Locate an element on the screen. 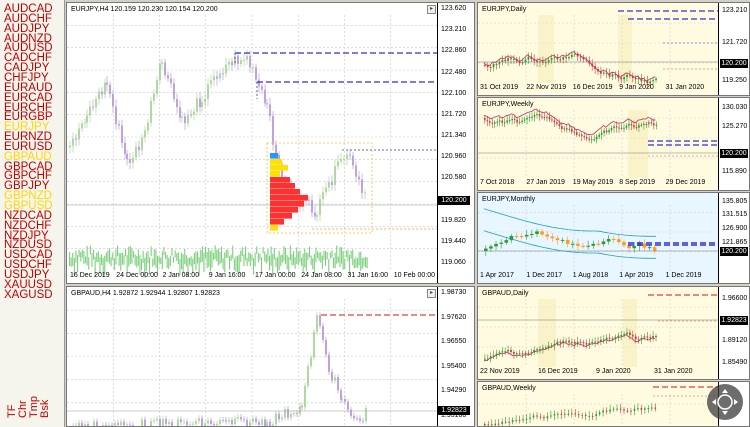 This screenshot has height=427, width=750. eurjpy-weekly-plot is located at coordinates (598, 144).